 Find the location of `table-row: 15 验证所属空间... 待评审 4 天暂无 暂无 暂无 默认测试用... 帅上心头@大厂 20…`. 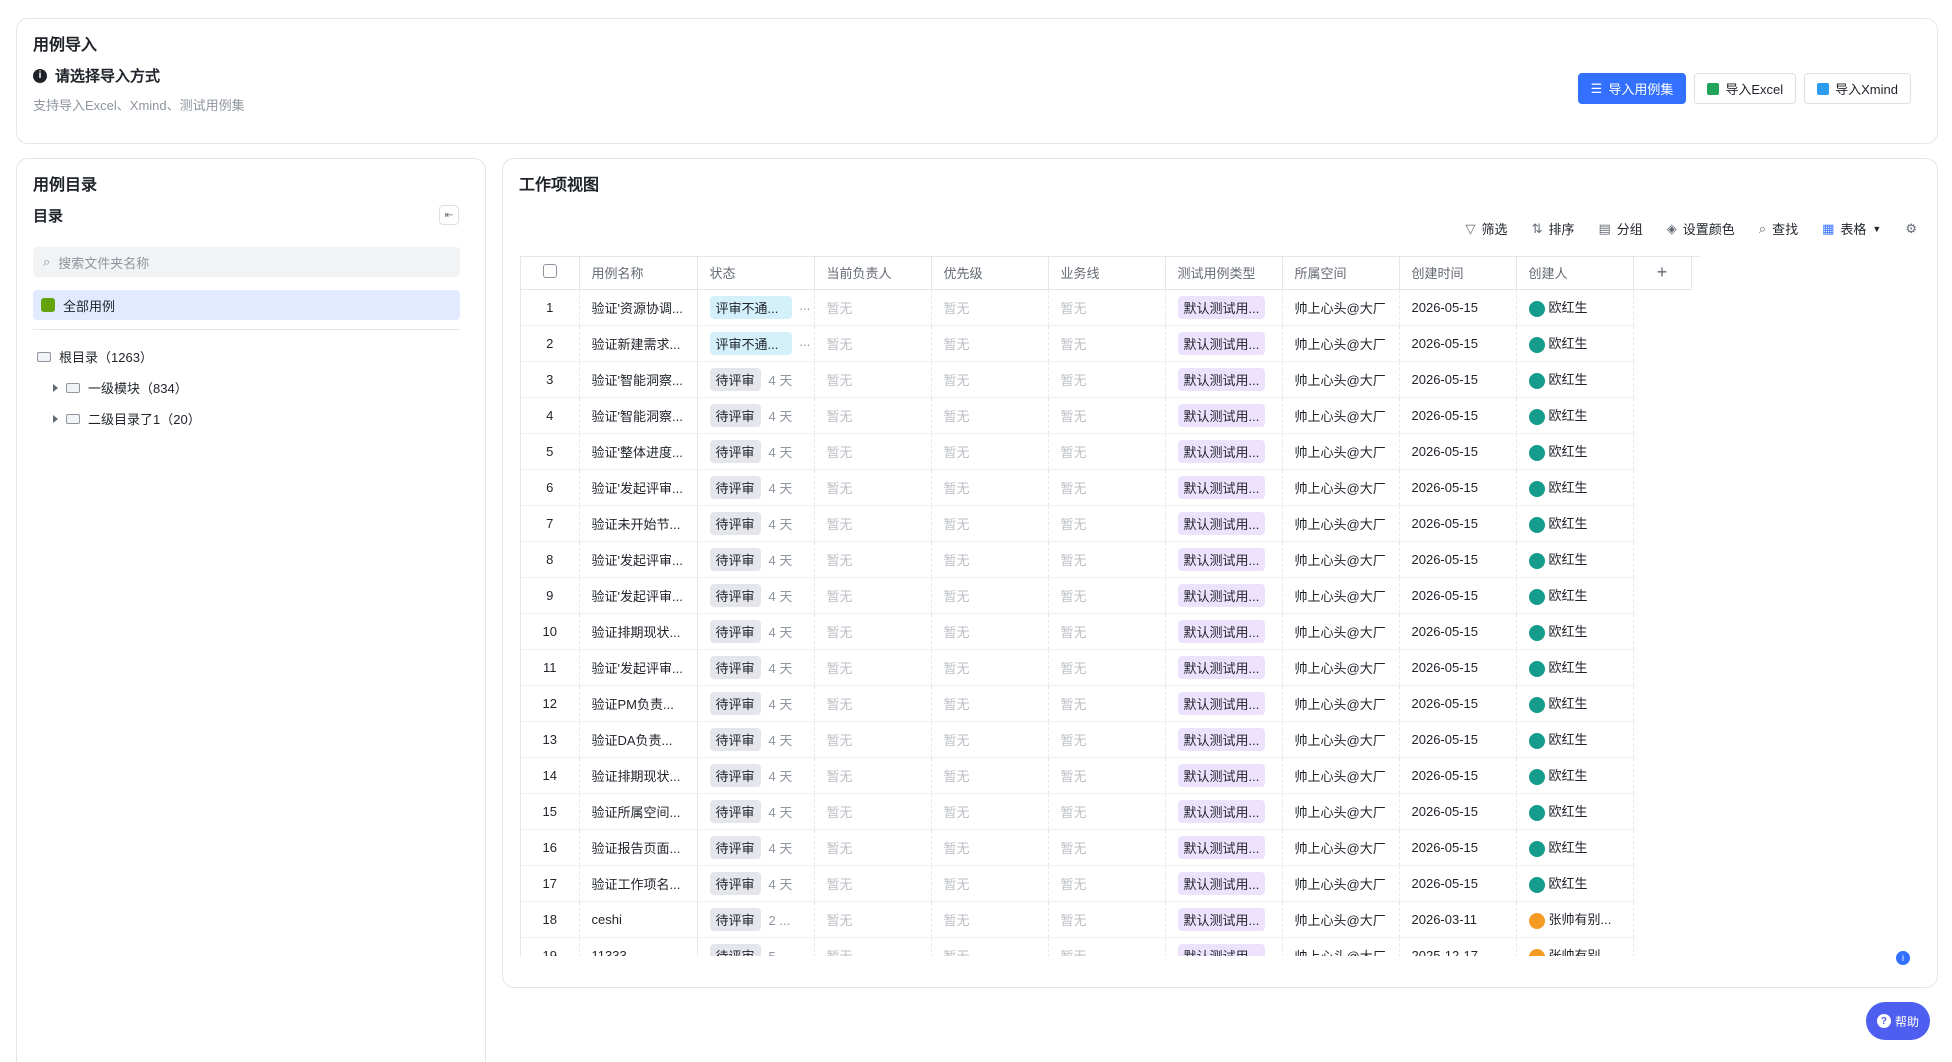

table-row: 15 验证所属空间... 待评审 4 天暂无 暂无 暂无 默认测试用... 帅上心头@大厂 20… is located at coordinates (1106, 811).